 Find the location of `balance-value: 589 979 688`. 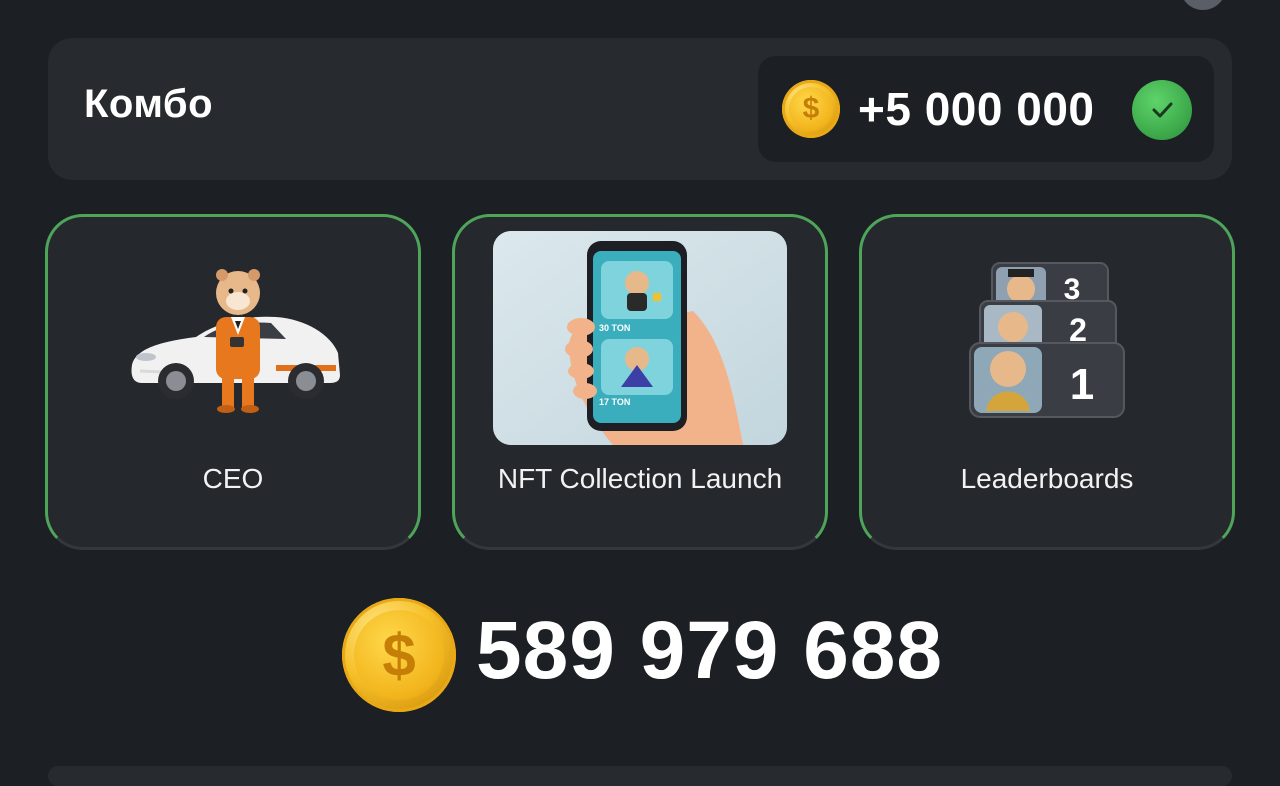

balance-value: 589 979 688 is located at coordinates (710, 650).